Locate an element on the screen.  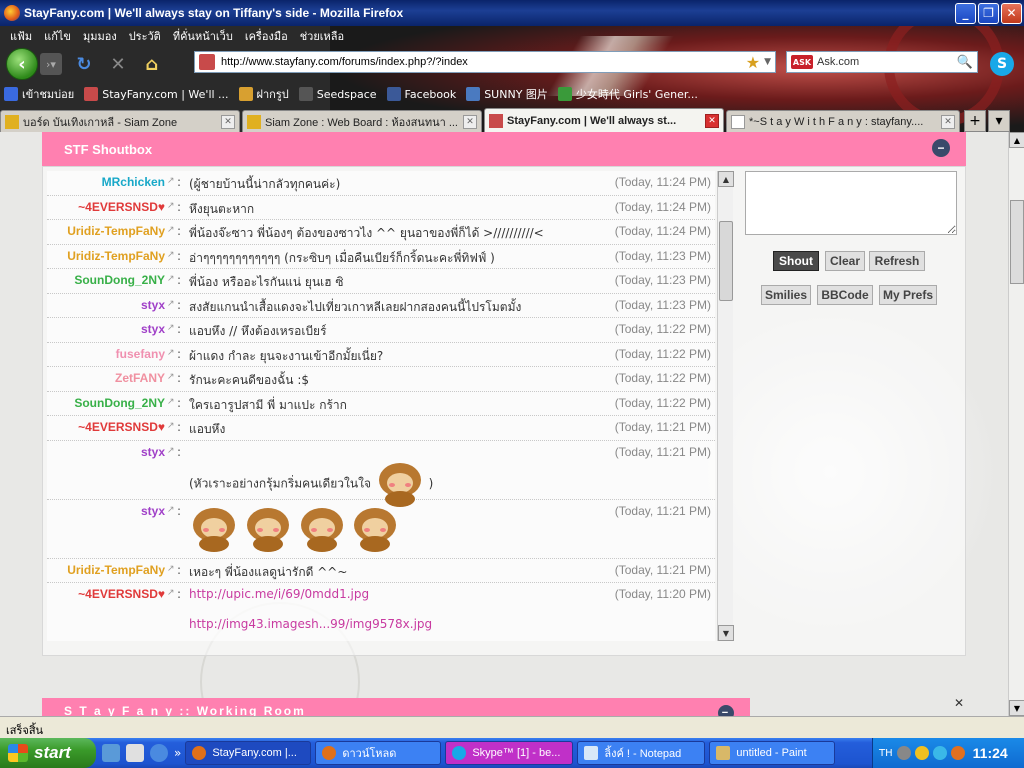
quicklaunch-more-icon: » is located at coordinates (177, 753).